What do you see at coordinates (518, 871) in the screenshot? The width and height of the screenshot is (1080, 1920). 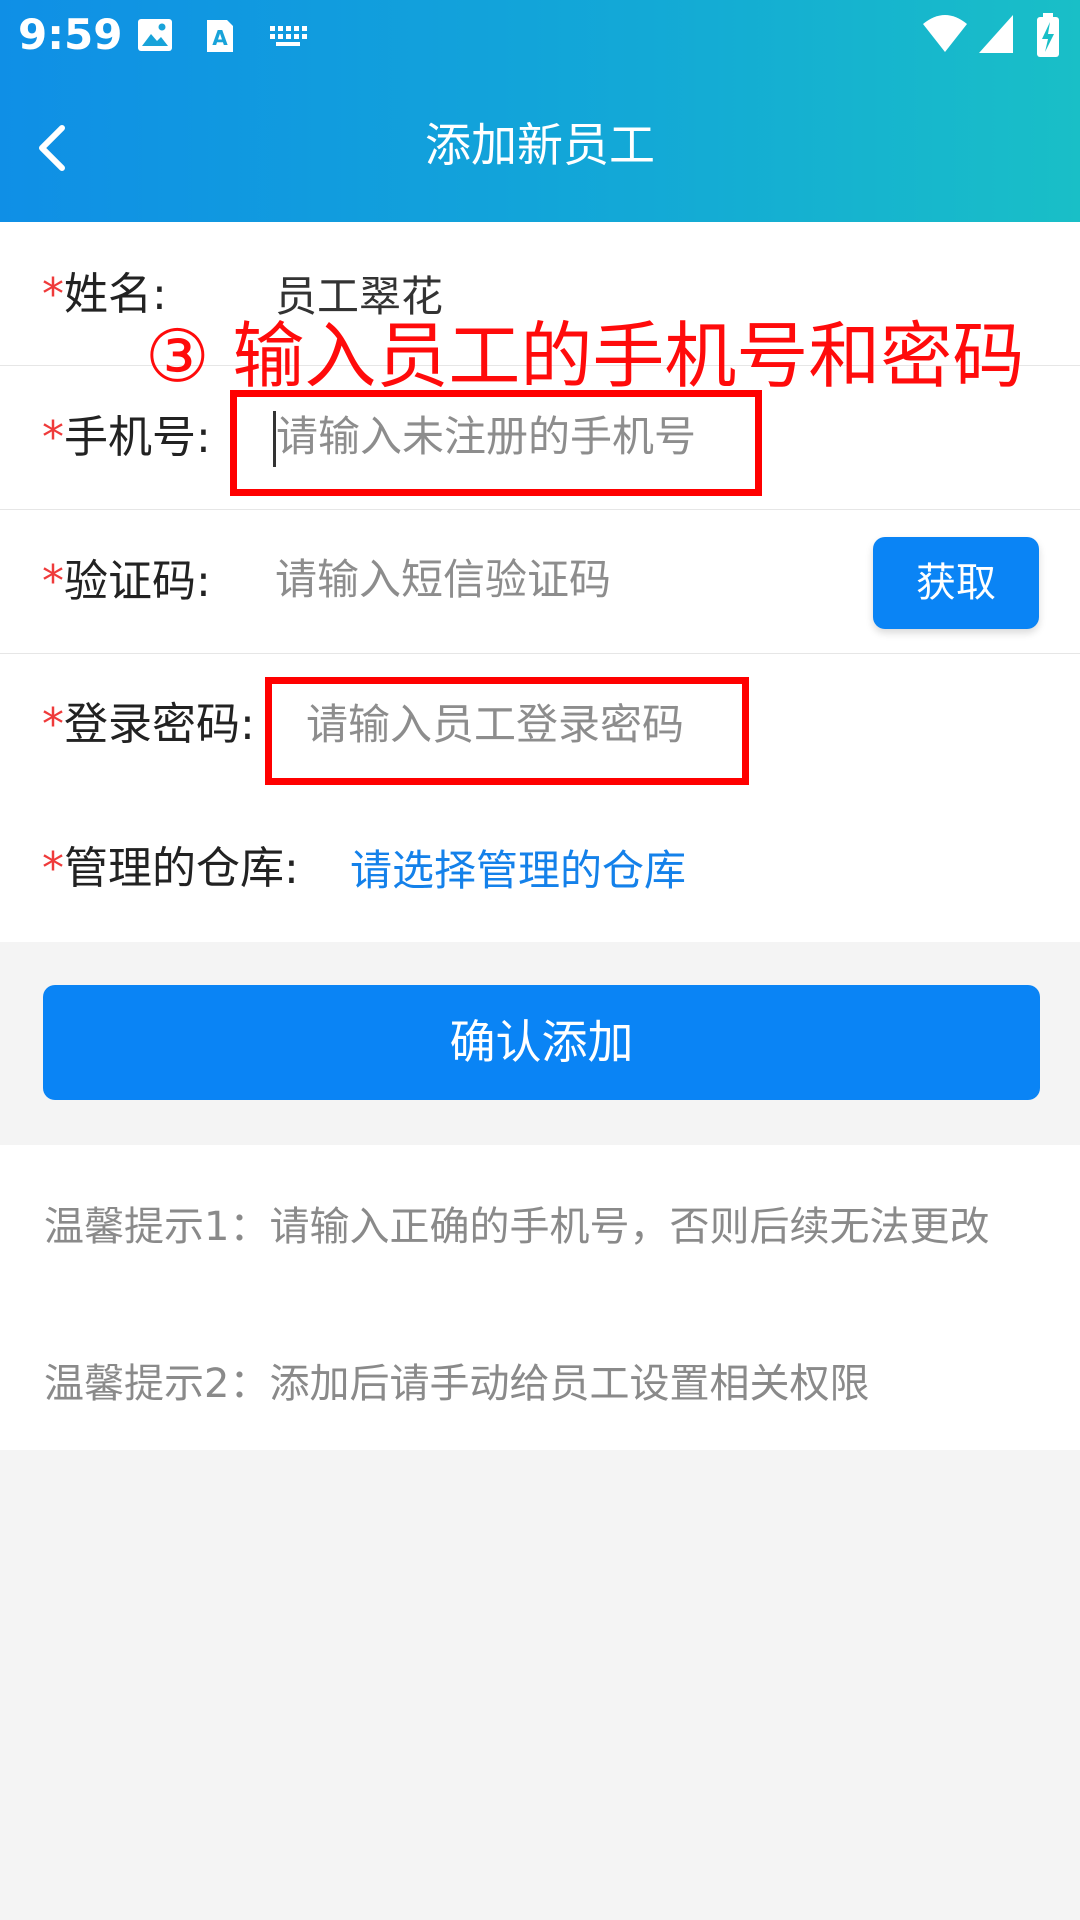 I see `warehouse-select-link: 请选择管理的仓库` at bounding box center [518, 871].